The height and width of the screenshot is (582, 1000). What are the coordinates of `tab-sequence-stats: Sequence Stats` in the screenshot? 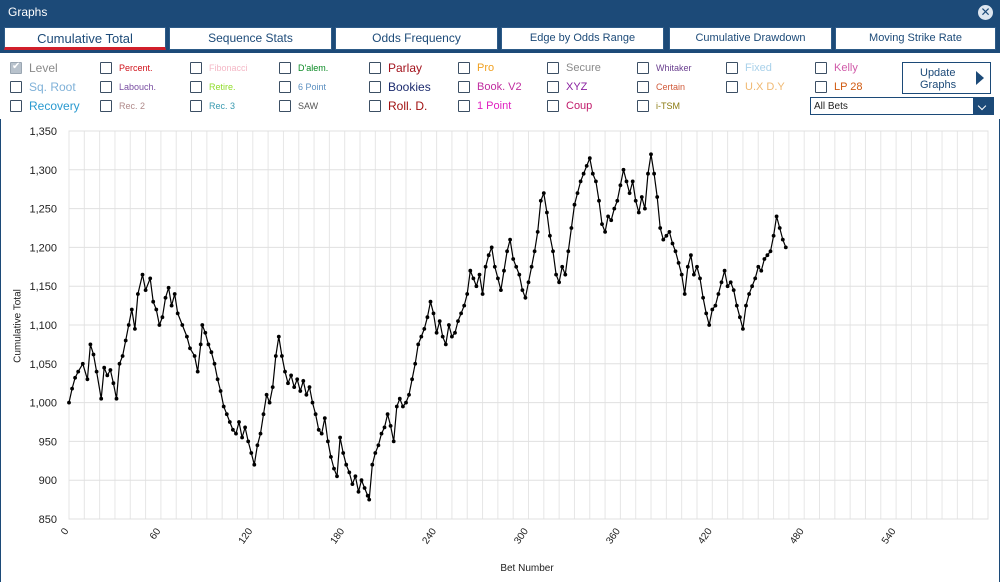 It's located at (250, 38).